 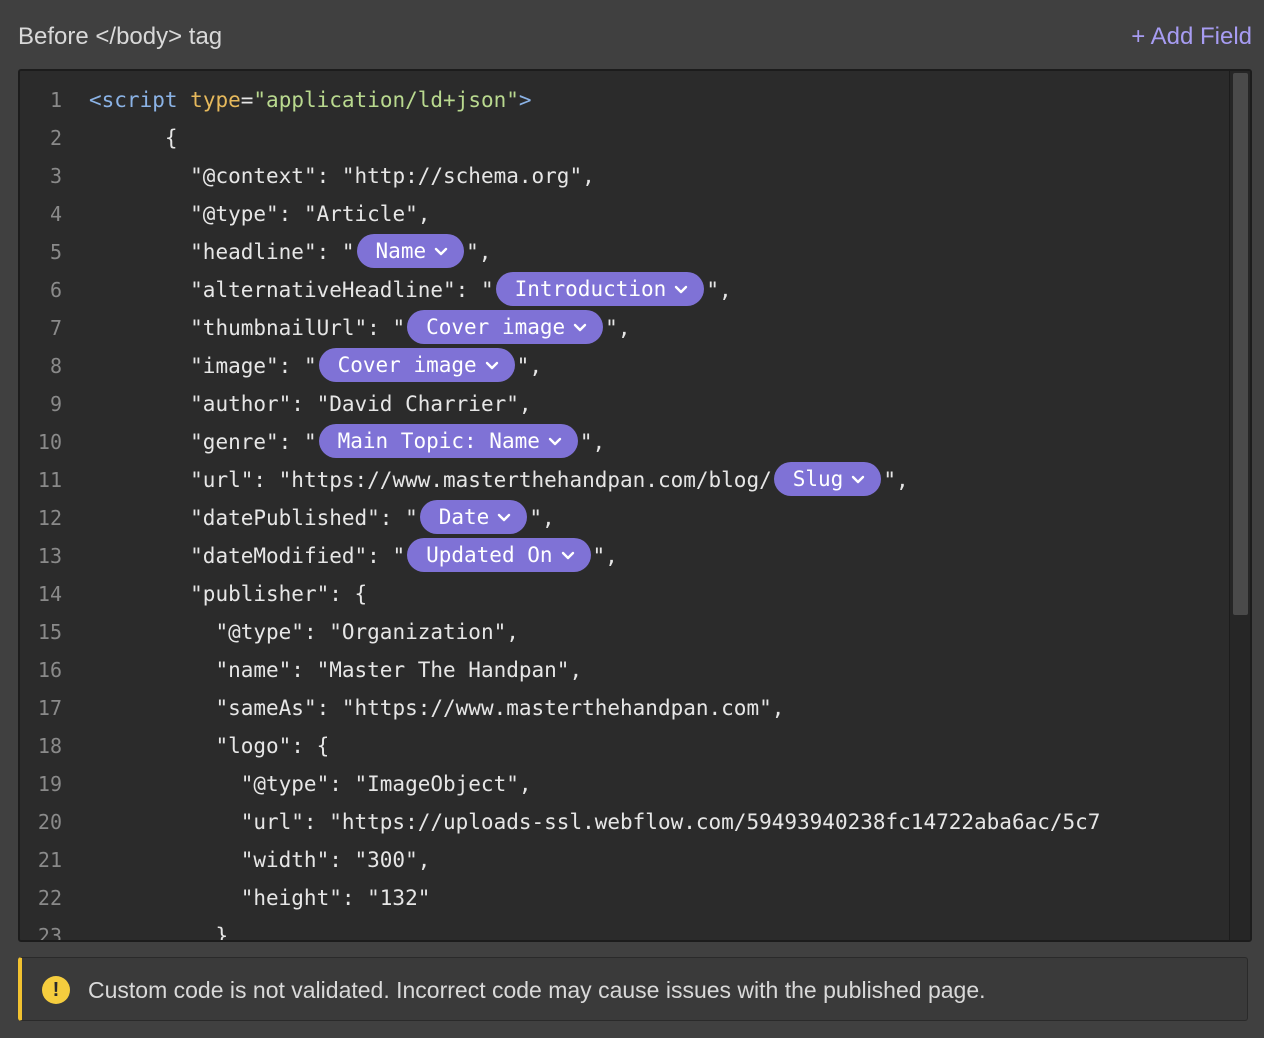 What do you see at coordinates (49, 670) in the screenshot?
I see `line-number: 16` at bounding box center [49, 670].